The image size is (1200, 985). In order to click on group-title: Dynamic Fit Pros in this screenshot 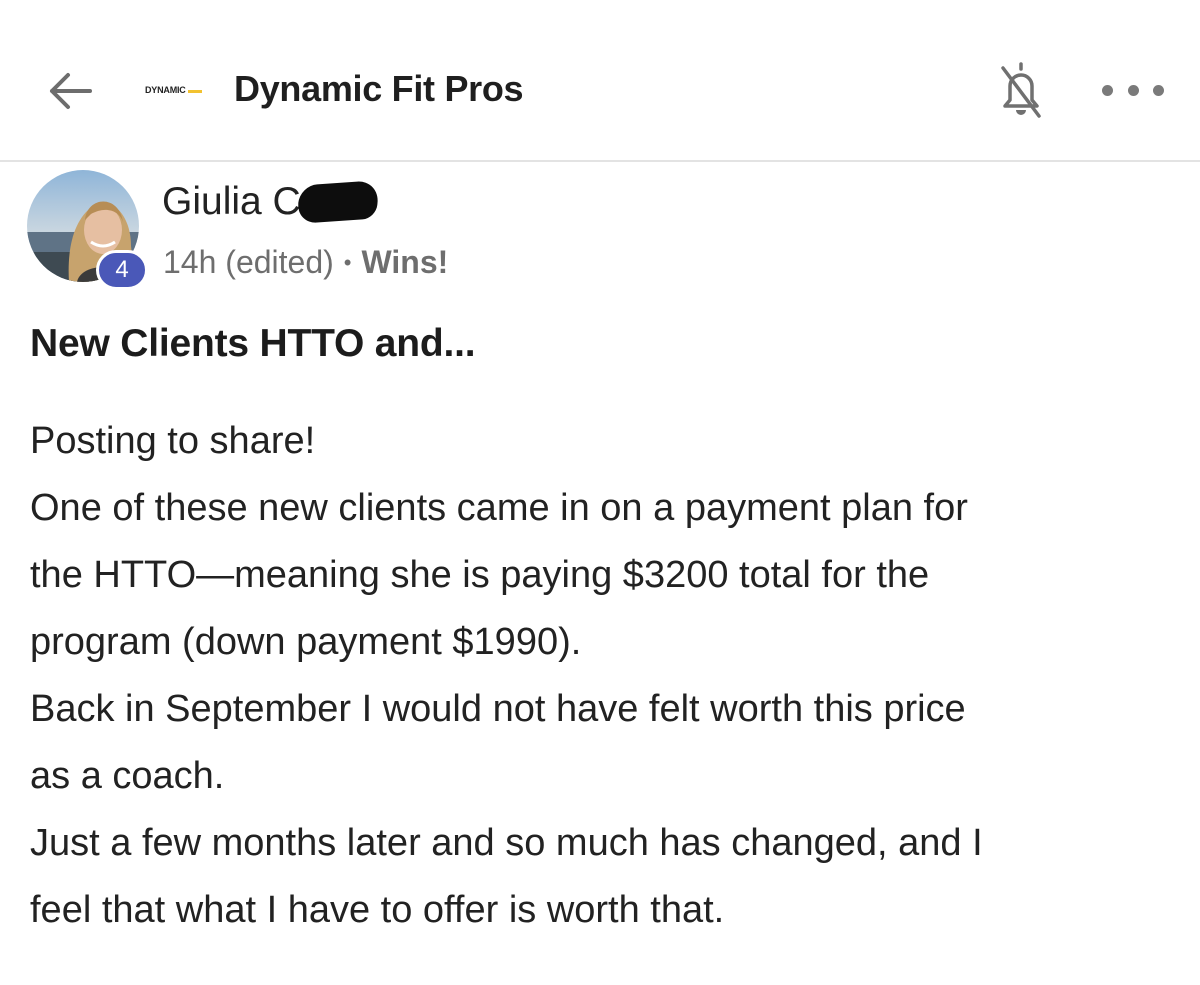, I will do `click(379, 89)`.